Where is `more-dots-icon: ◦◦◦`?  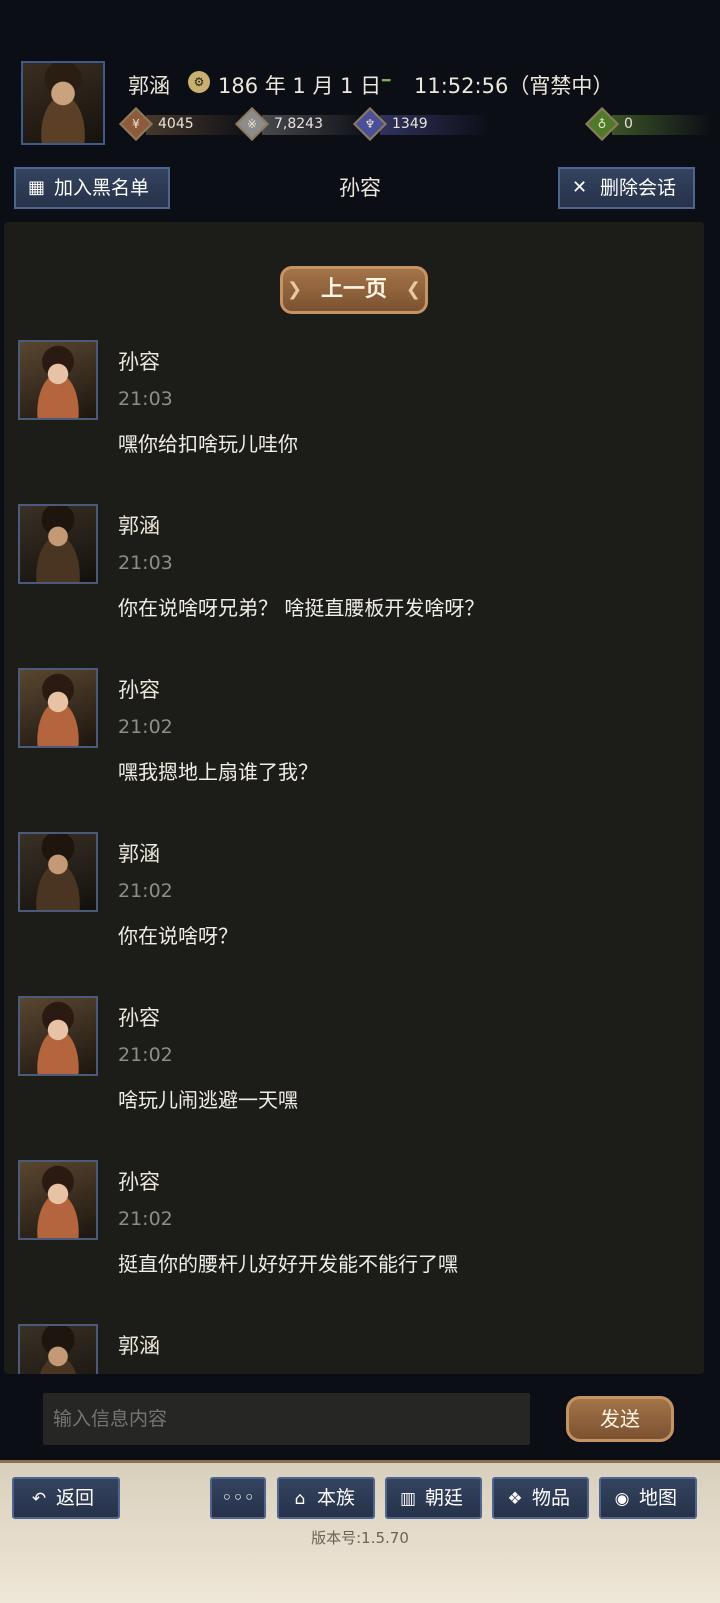
more-dots-icon: ◦◦◦ is located at coordinates (238, 1498).